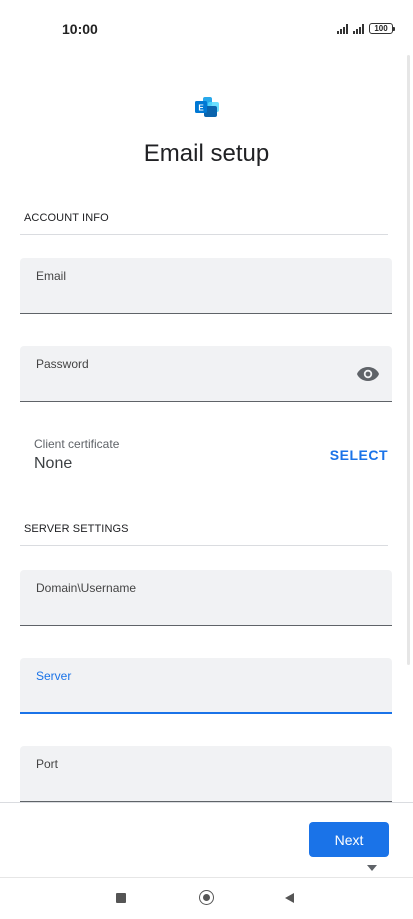 The width and height of the screenshot is (413, 919). I want to click on email-input, so click(196, 296).